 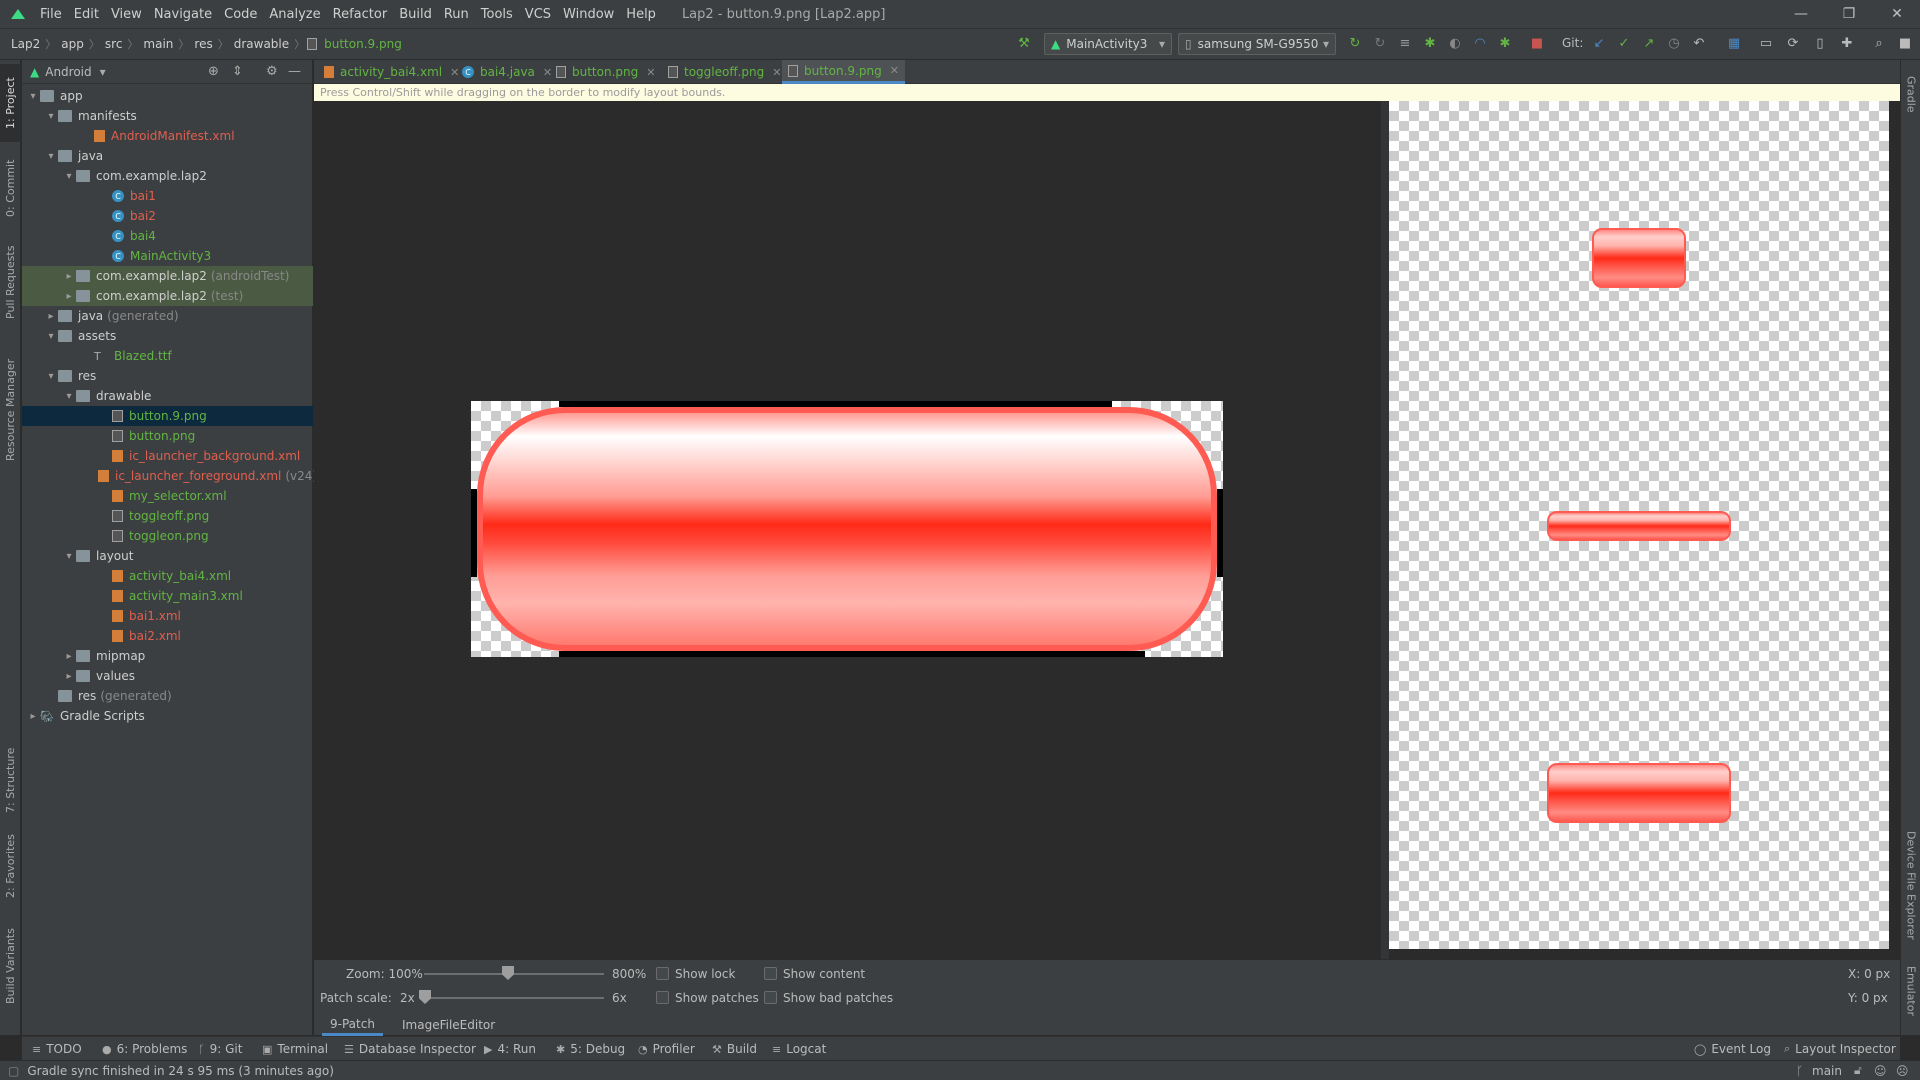 What do you see at coordinates (295, 1049) in the screenshot?
I see `tool-window-button: ▣ Terminal` at bounding box center [295, 1049].